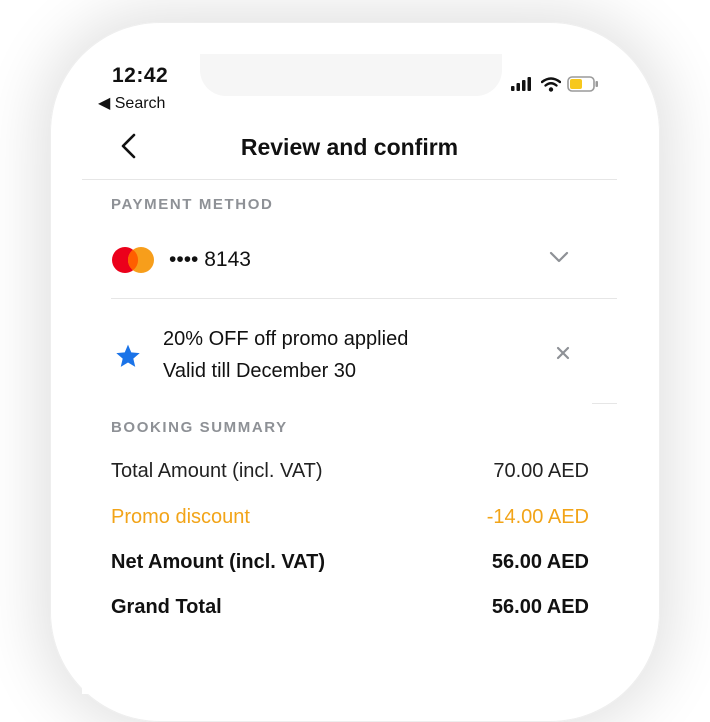 The width and height of the screenshot is (710, 722). What do you see at coordinates (286, 339) in the screenshot?
I see `promo-title: 20% OFF off promo applied` at bounding box center [286, 339].